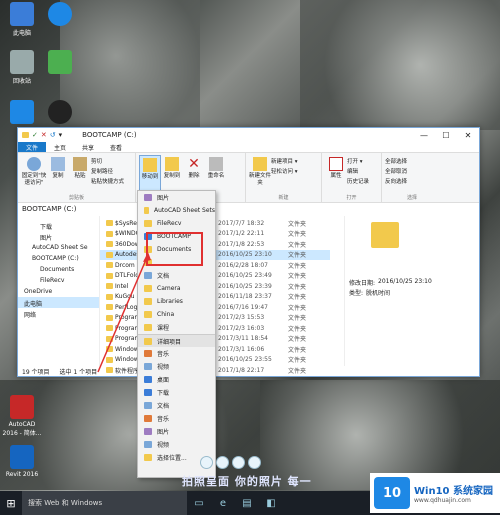 This screenshot has width=500, height=515. What do you see at coordinates (176, 314) in the screenshot?
I see `menu-item: China` at bounding box center [176, 314].